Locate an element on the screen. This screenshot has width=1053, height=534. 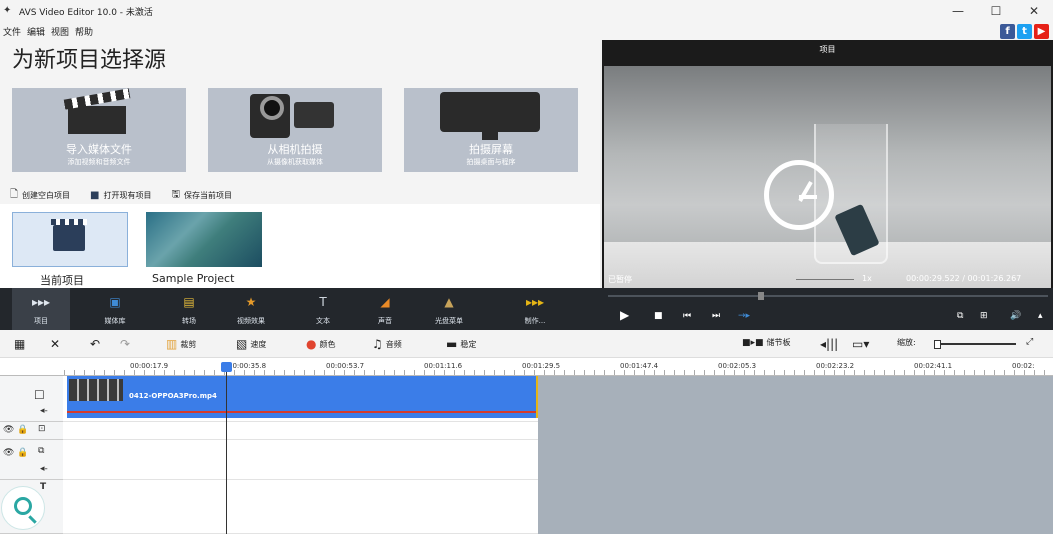
overlay-lane is located at coordinates (300, 460).